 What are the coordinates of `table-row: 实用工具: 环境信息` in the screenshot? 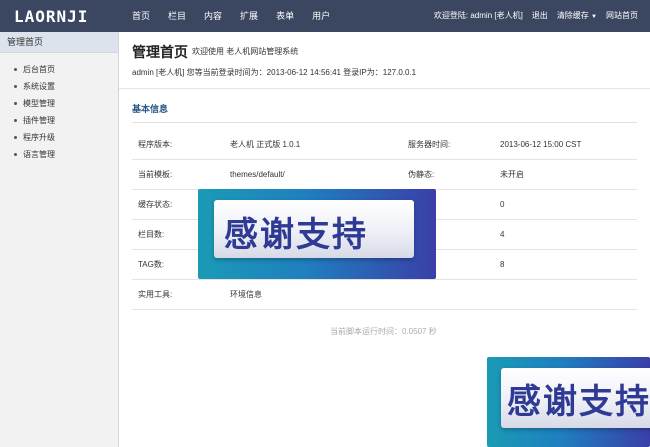 It's located at (384, 294).